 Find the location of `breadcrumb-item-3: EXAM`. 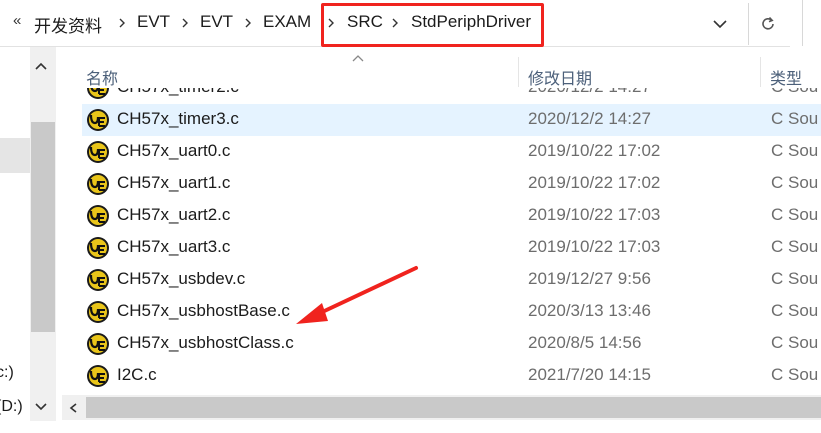

breadcrumb-item-3: EXAM is located at coordinates (287, 22).